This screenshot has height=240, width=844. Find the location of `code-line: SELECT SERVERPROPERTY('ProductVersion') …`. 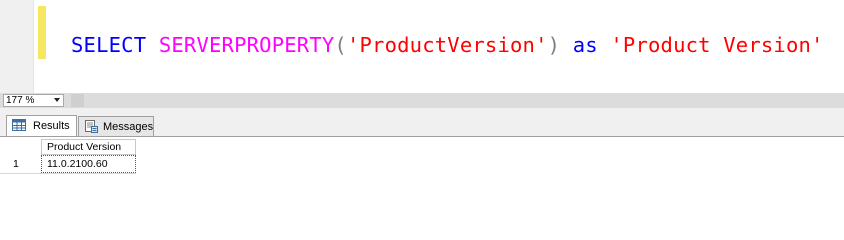

code-line: SELECT SERVERPROPERTY('ProductVersion') … is located at coordinates (447, 45).